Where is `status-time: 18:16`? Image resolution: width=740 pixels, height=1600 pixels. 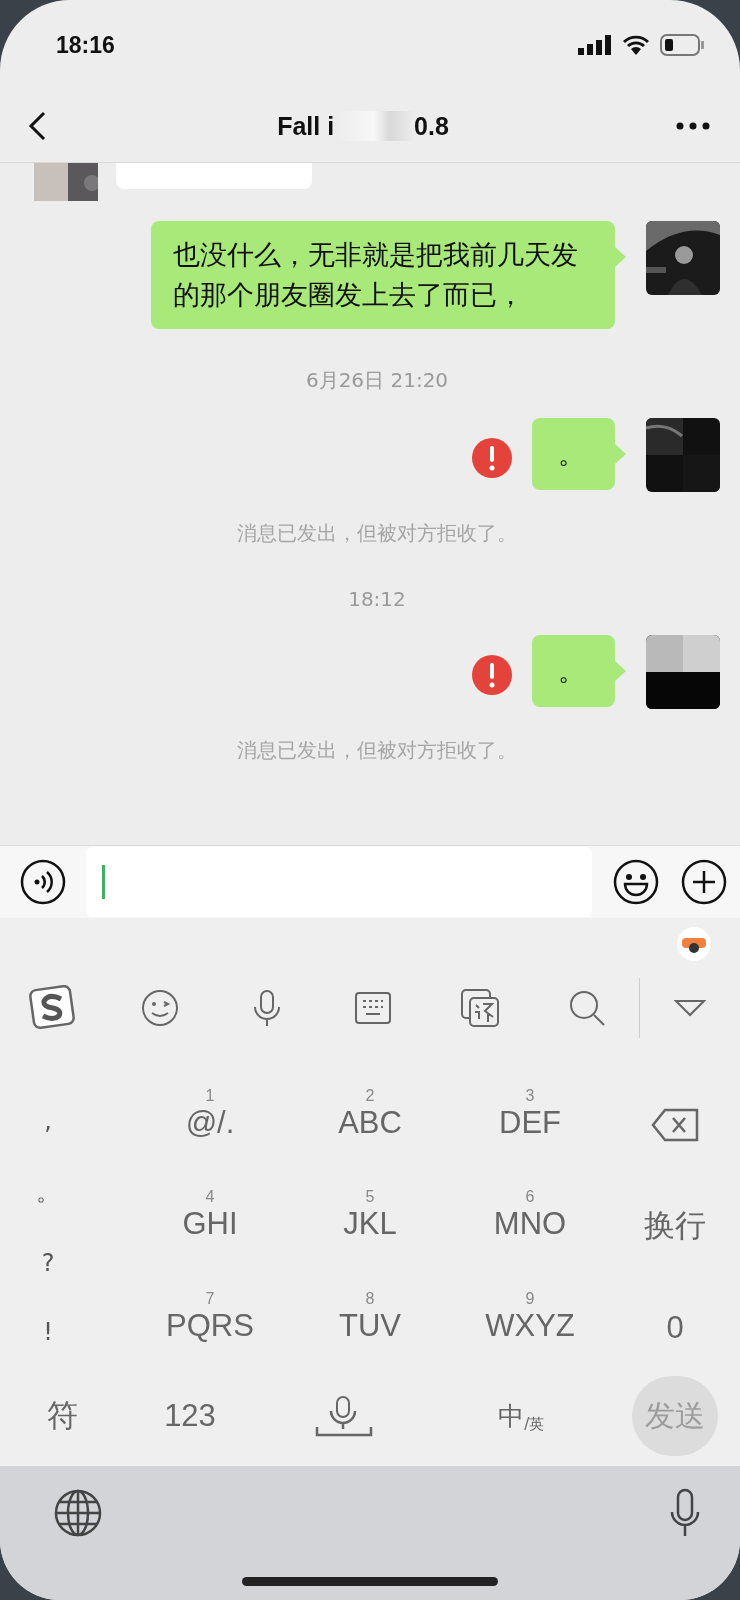
status-time: 18:16 is located at coordinates (85, 45).